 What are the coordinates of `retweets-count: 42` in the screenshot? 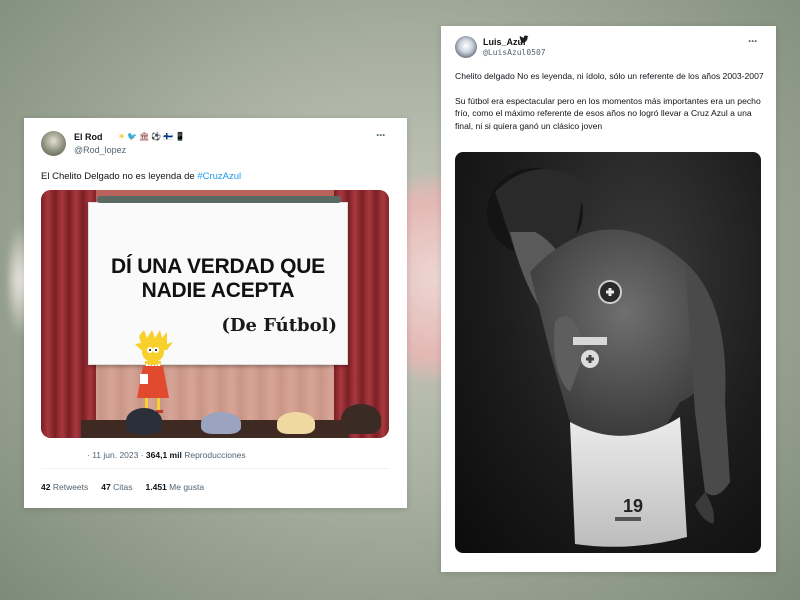 It's located at (46, 487).